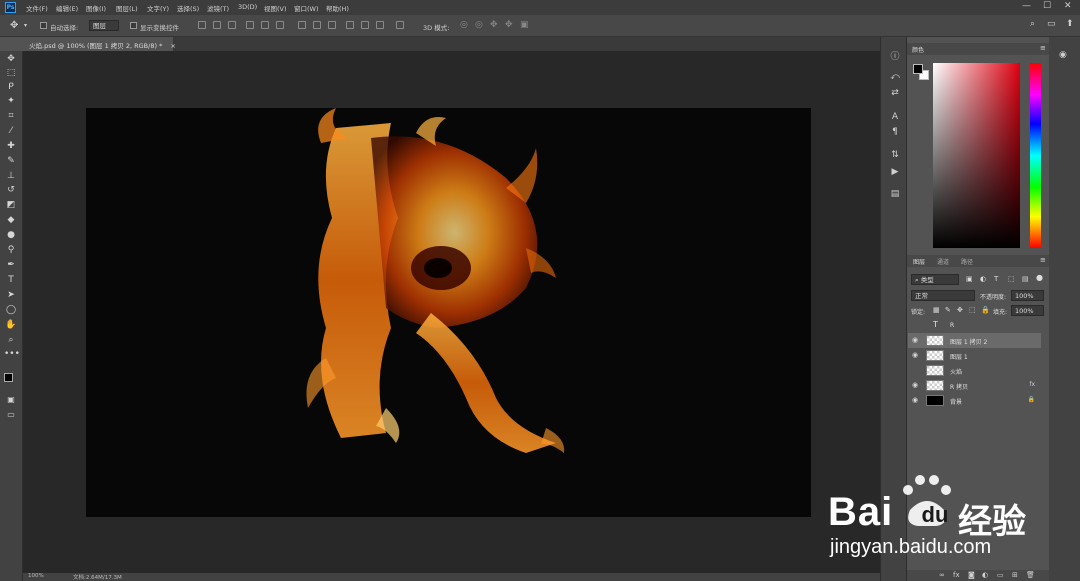 The image size is (1080, 581). Describe the element at coordinates (464, 25) in the screenshot. I see `3d-rotate-icon: ◎` at that location.